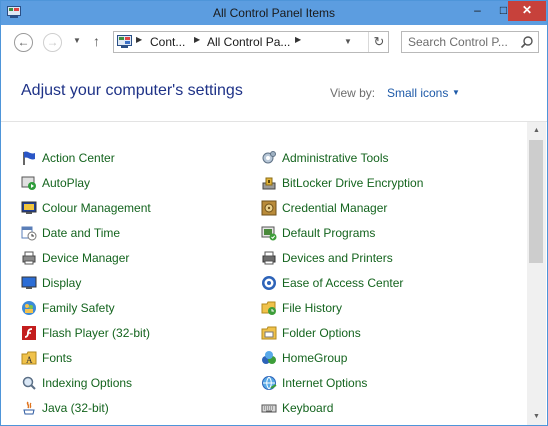 The image size is (548, 426). Describe the element at coordinates (29, 383) in the screenshot. I see `magnifier-icon` at that location.